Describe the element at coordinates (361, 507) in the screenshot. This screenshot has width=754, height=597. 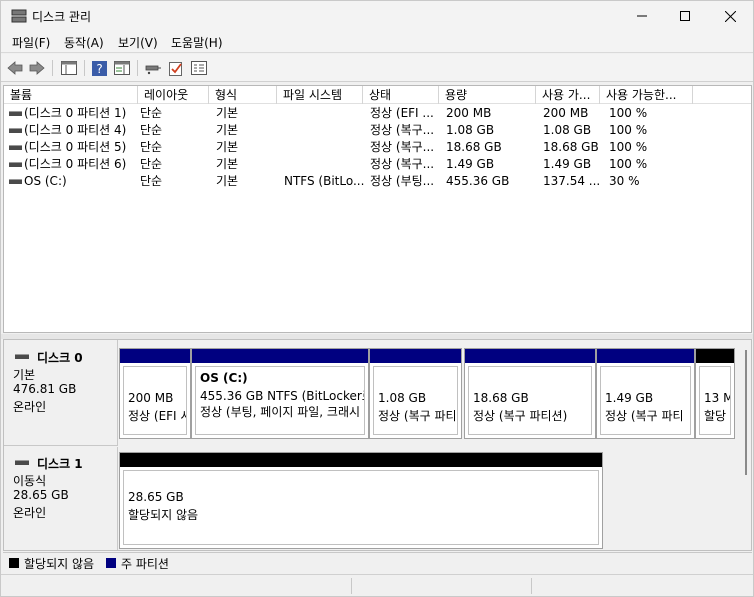
I see `partition-body: 28.65 GB 할당되지 않음` at that location.